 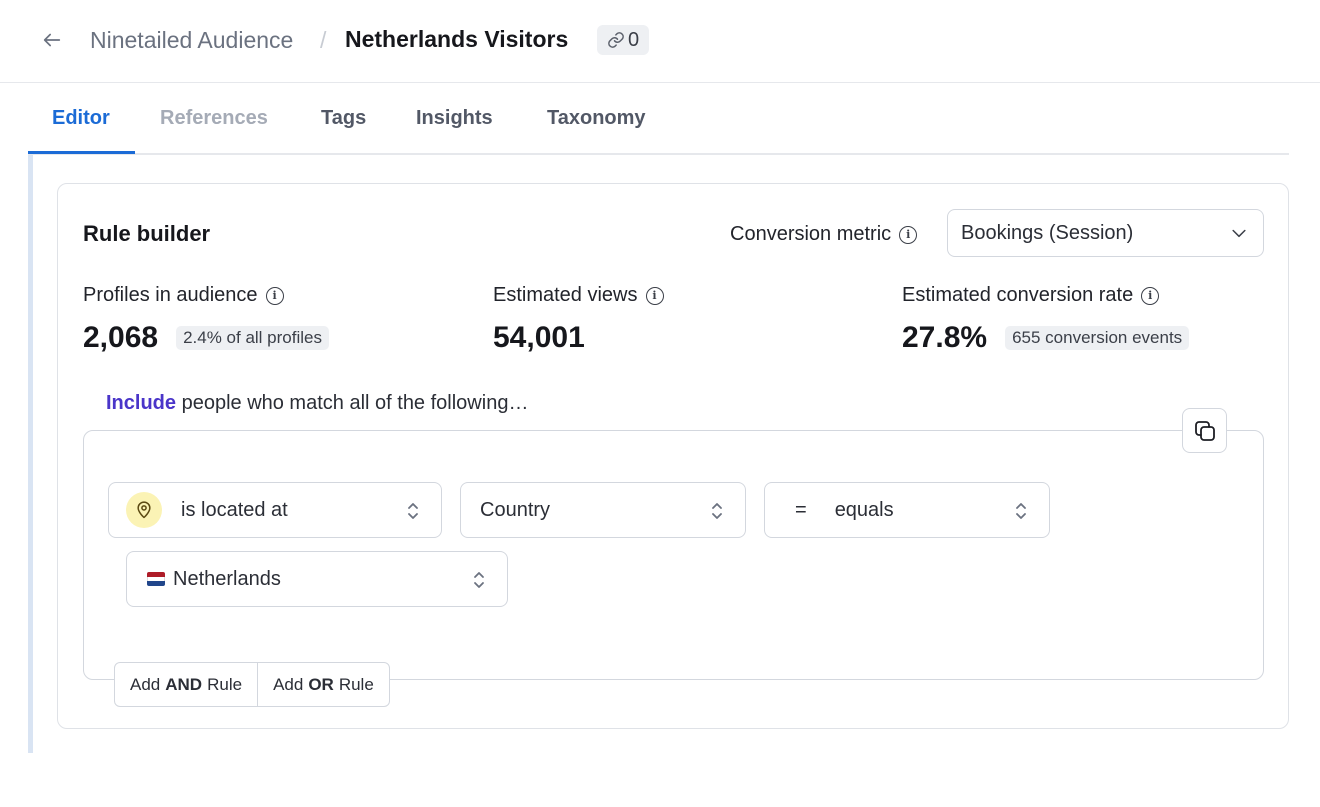 What do you see at coordinates (356, 684) in the screenshot?
I see `add-or-suffix: Rule` at bounding box center [356, 684].